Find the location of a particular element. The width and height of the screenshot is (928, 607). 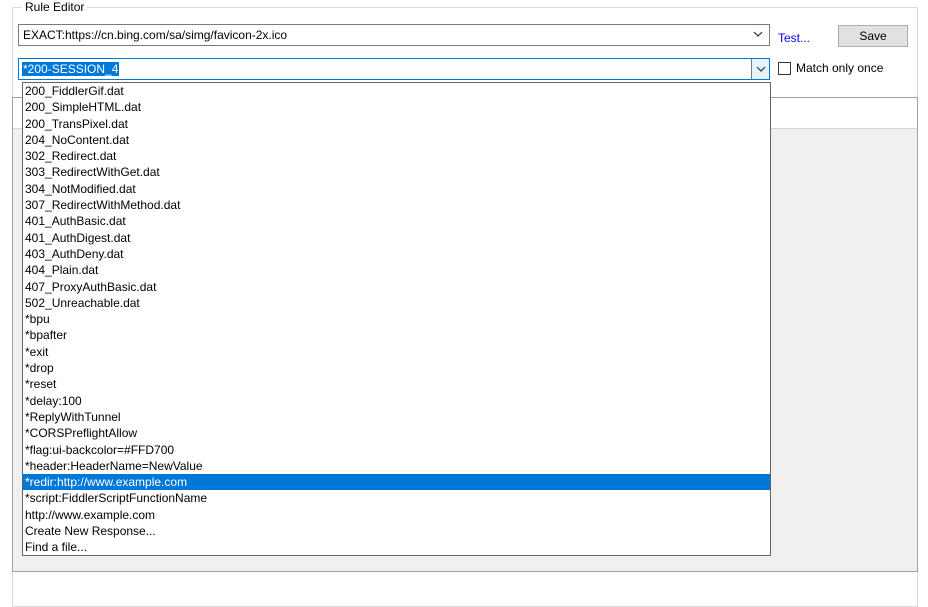

dropdown-item: 401_AuthDigest.dat is located at coordinates (396, 238).